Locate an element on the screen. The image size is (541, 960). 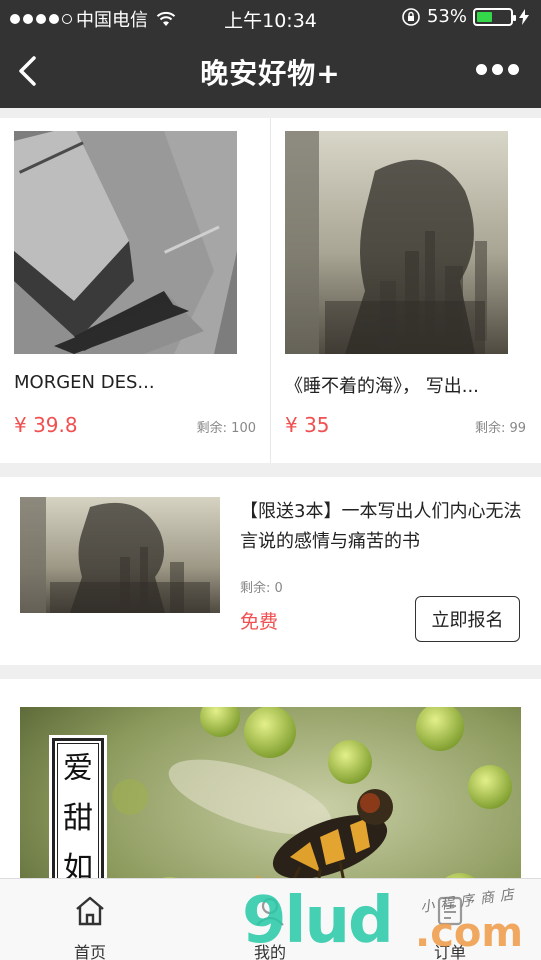
promo-price: 免费 is located at coordinates (259, 622).